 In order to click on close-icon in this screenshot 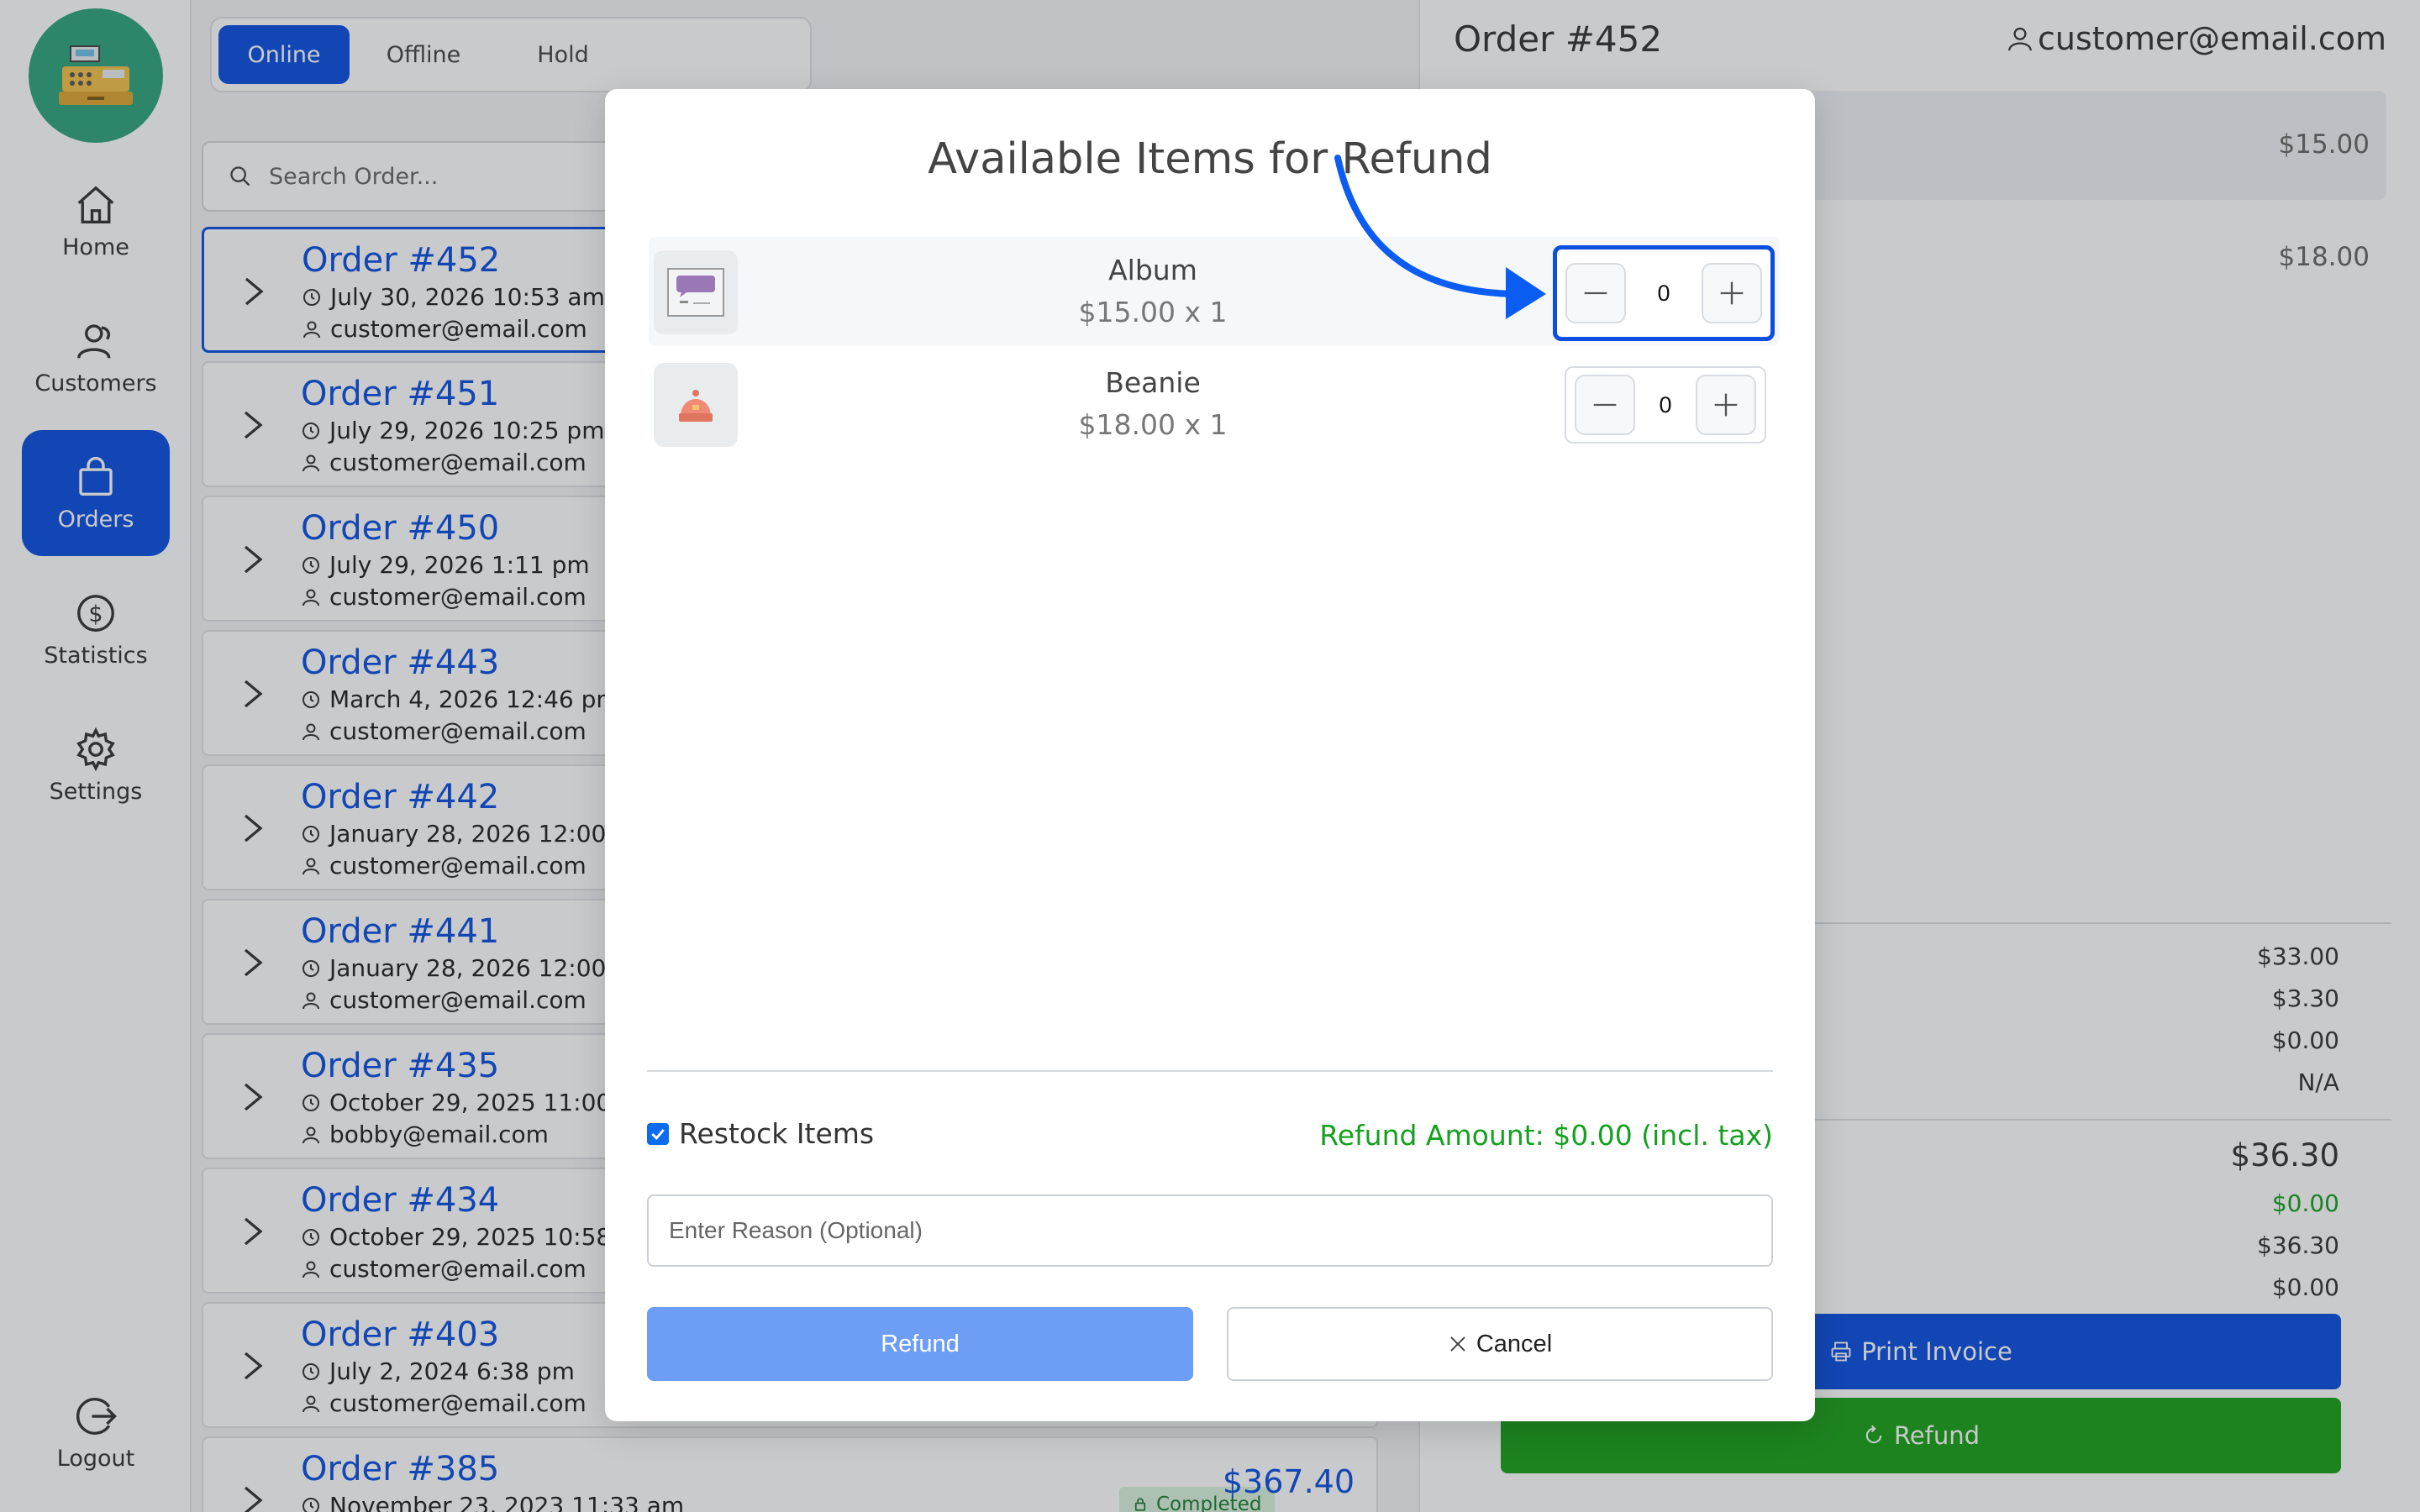, I will do `click(1457, 1344)`.